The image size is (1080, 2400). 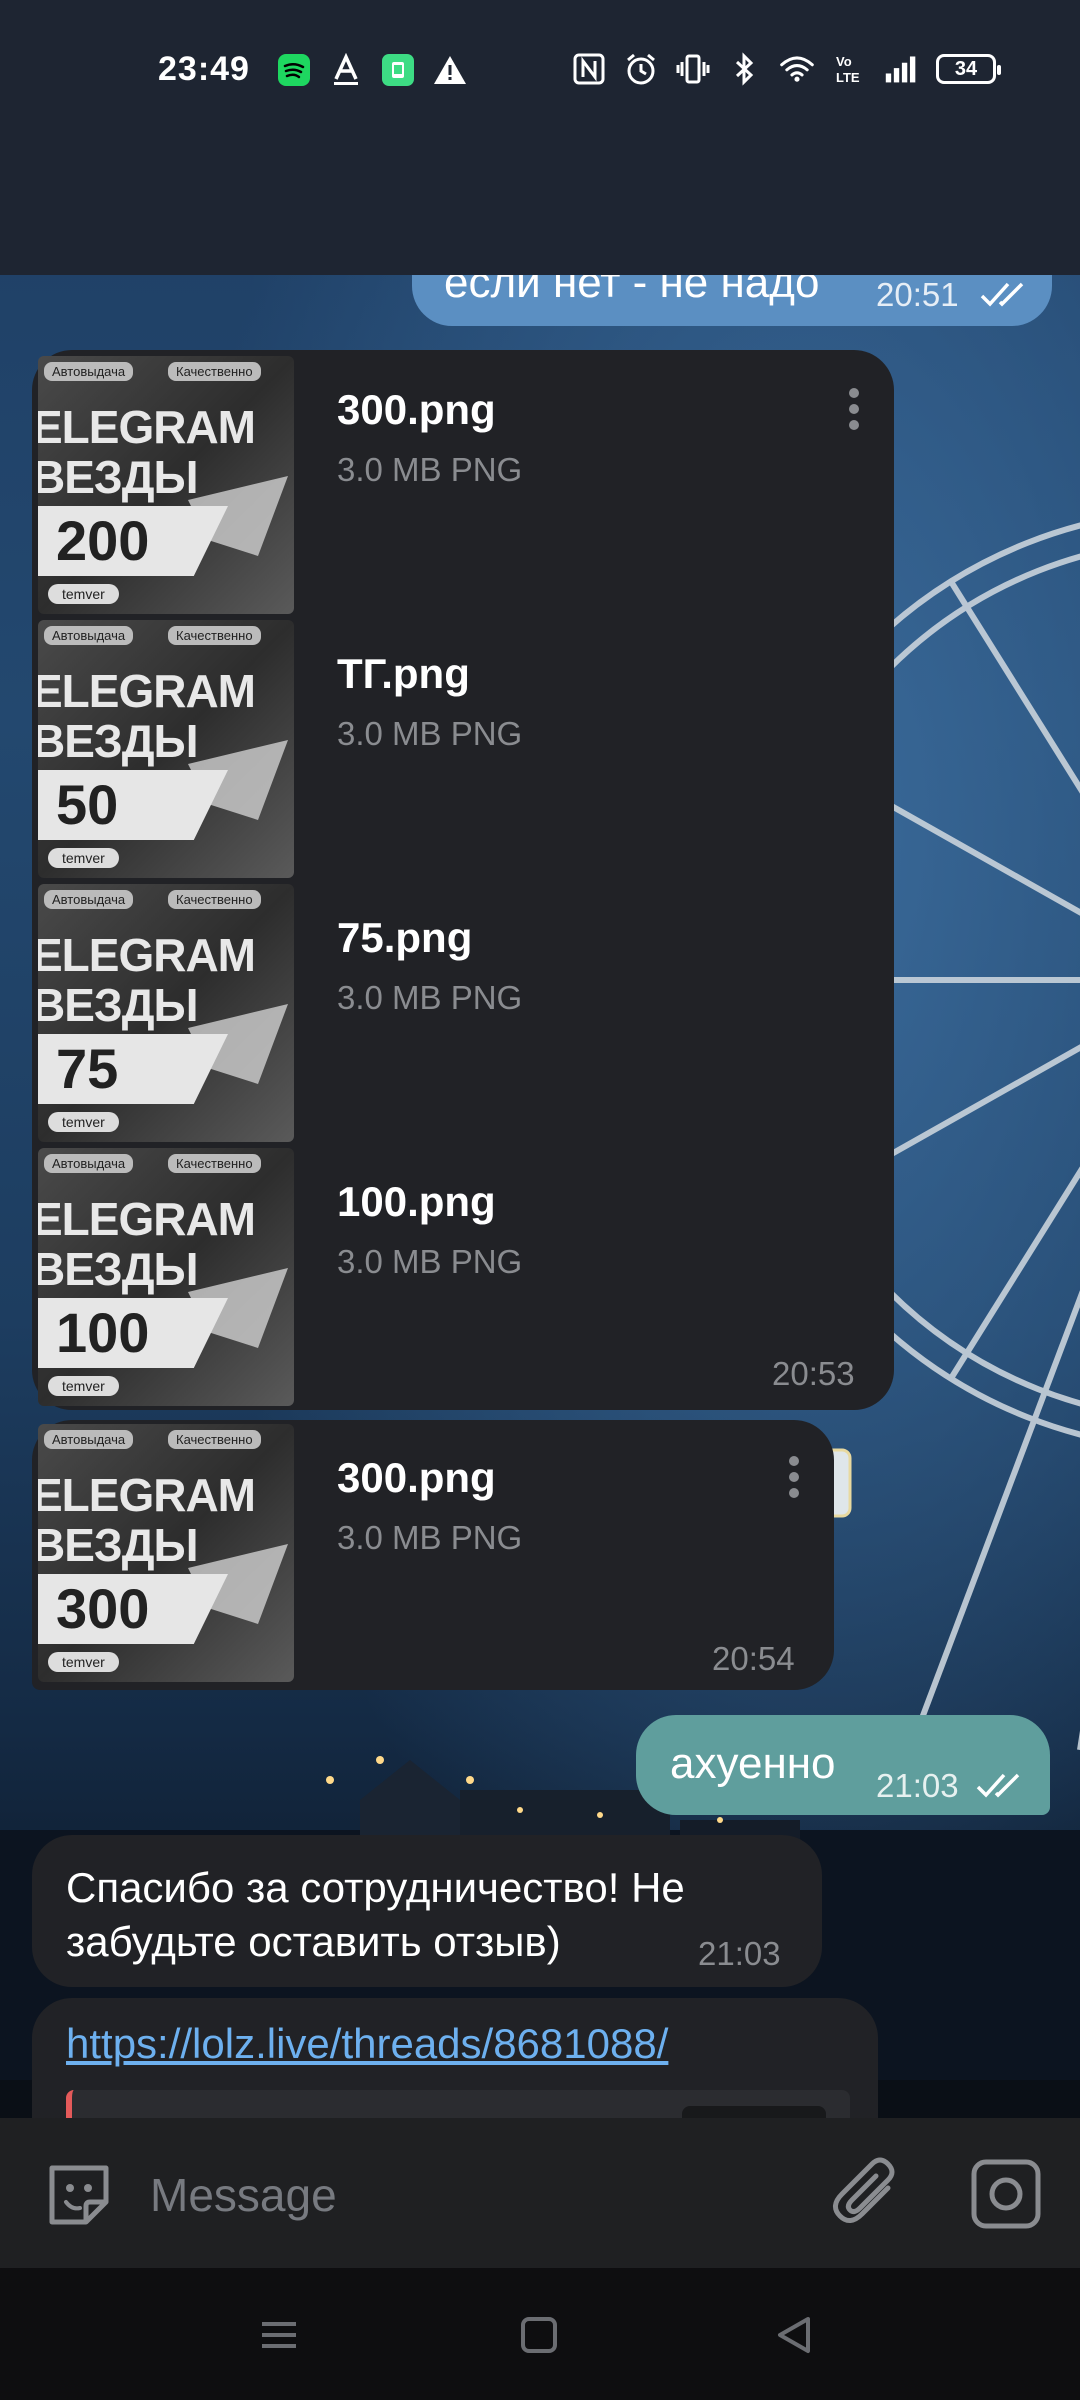 I want to click on signal-icon, so click(x=901, y=69).